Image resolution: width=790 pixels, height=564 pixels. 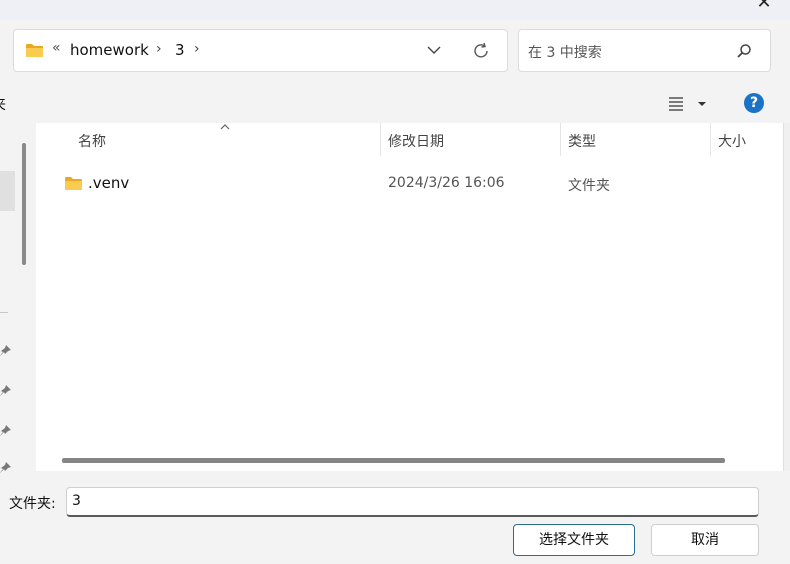 I want to click on file-type: 文件夹, so click(x=589, y=186).